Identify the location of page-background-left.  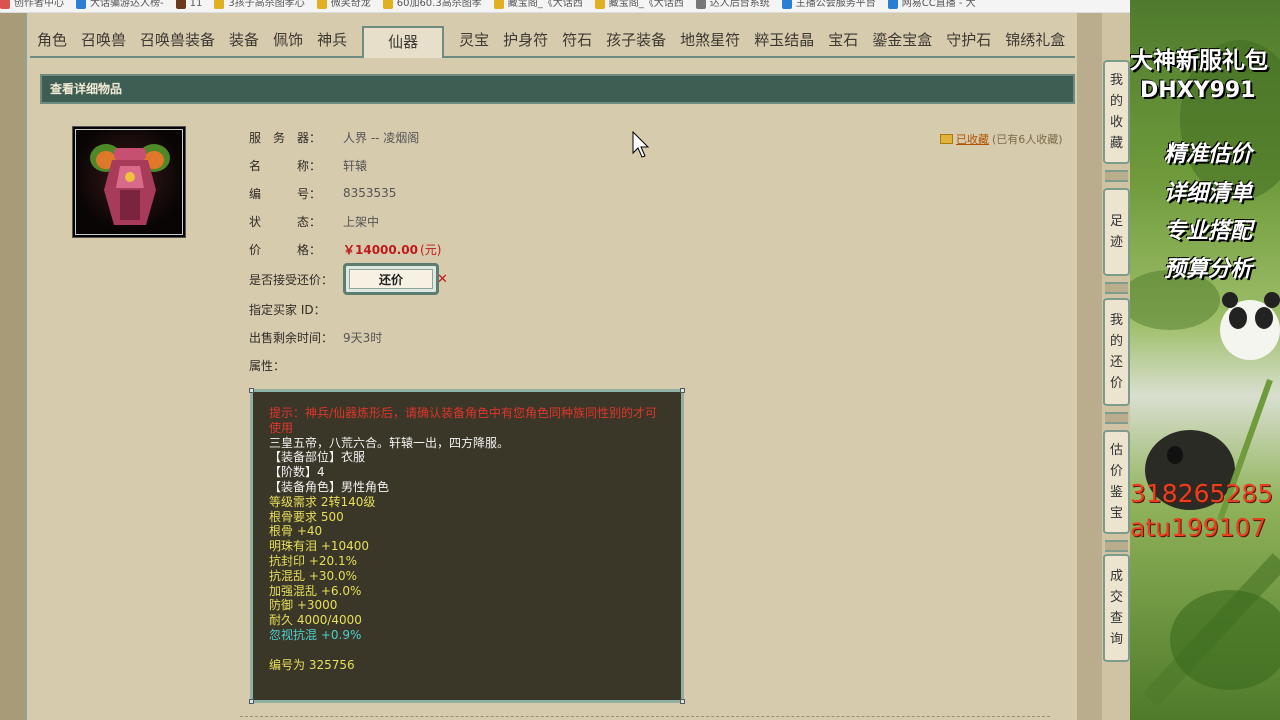
(12, 366).